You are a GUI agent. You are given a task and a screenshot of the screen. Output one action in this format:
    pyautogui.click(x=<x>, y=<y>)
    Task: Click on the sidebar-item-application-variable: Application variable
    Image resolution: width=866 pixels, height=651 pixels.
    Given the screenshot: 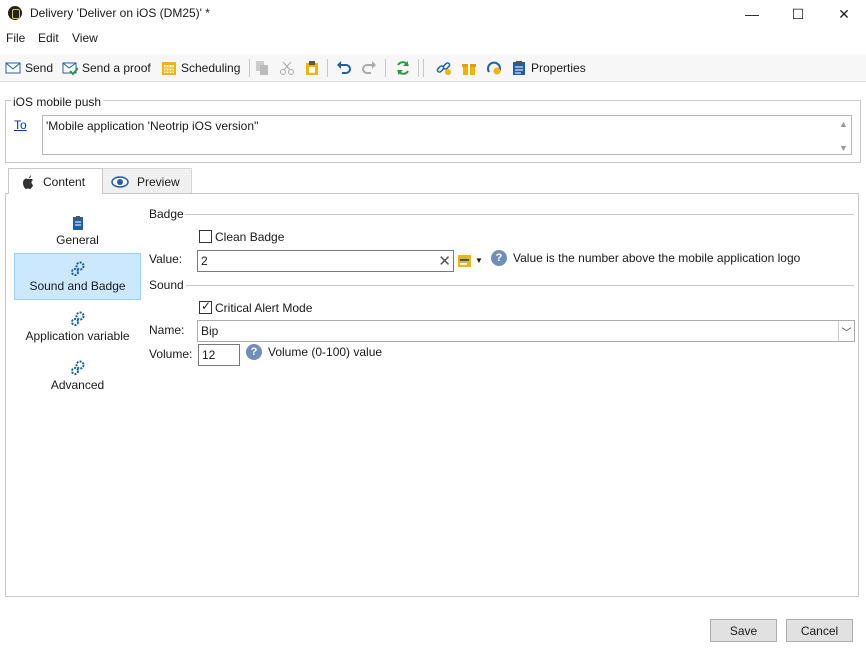 What is the action you would take?
    pyautogui.click(x=77, y=326)
    